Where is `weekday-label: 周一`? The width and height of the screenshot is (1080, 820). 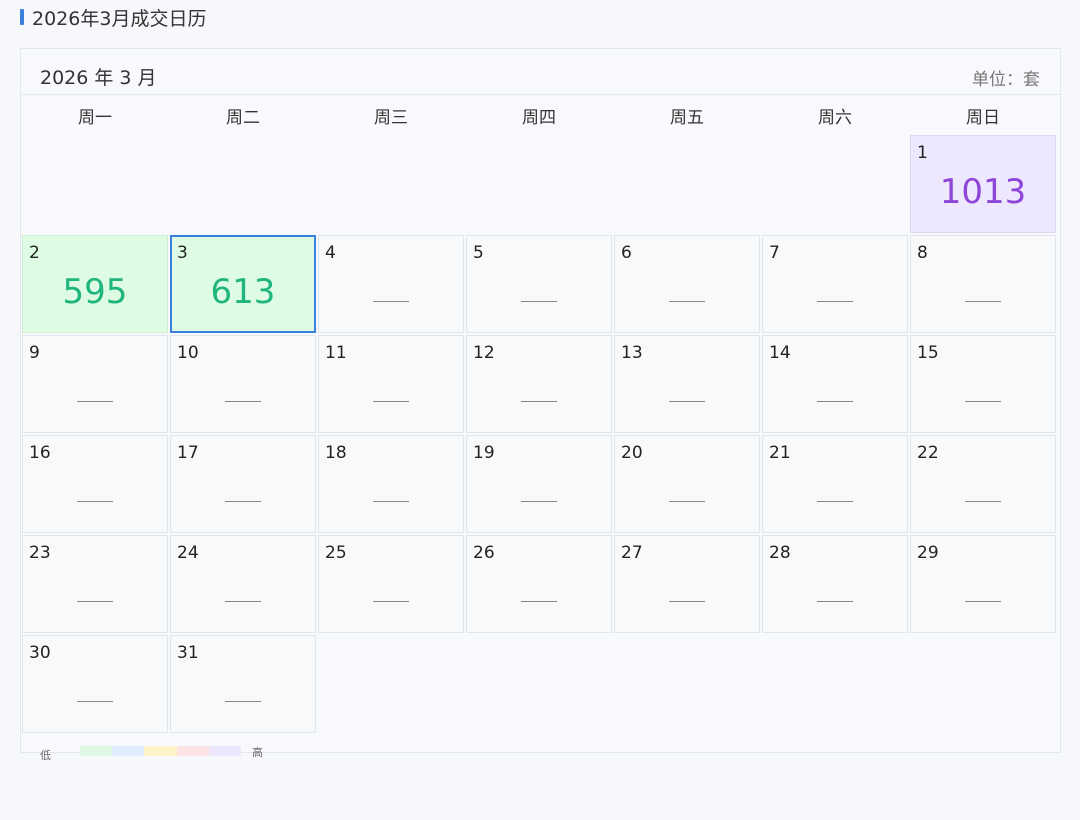 weekday-label: 周一 is located at coordinates (95, 117).